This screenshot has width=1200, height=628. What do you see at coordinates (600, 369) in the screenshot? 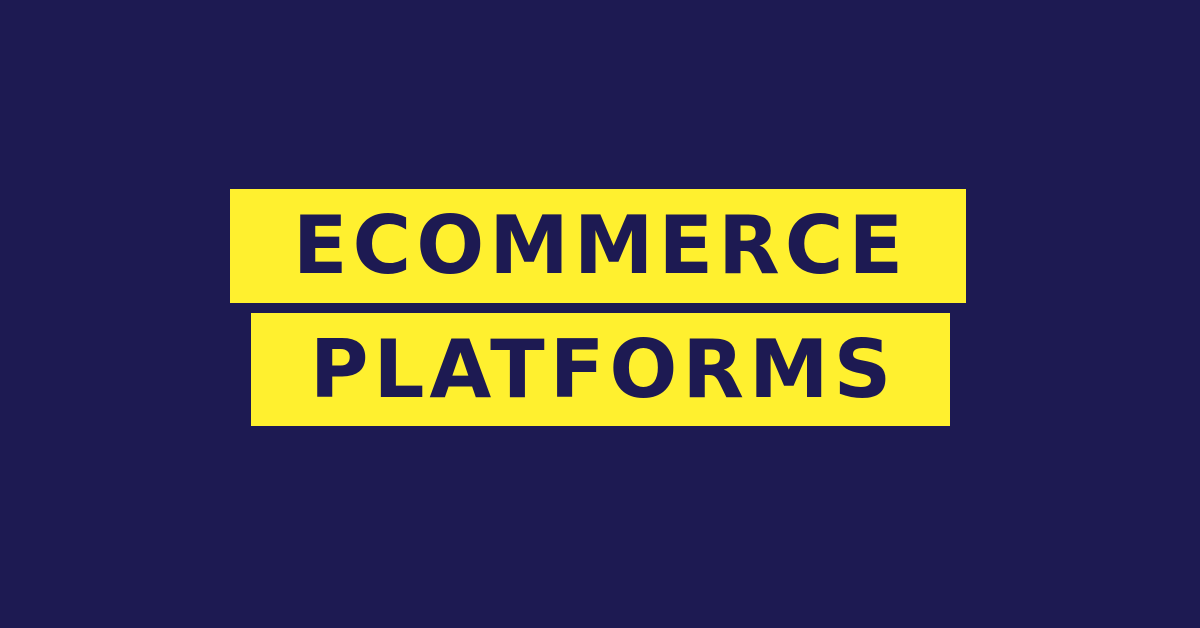
I see `headline-line-2: PLATFORMS` at bounding box center [600, 369].